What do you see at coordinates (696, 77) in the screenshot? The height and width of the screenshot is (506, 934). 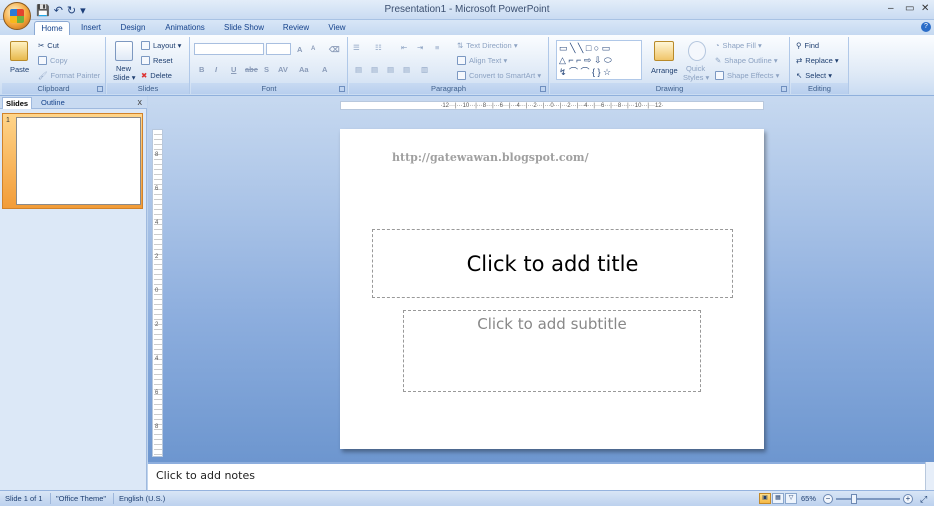 I see `quick-styles-dropdown: Styles ▾` at bounding box center [696, 77].